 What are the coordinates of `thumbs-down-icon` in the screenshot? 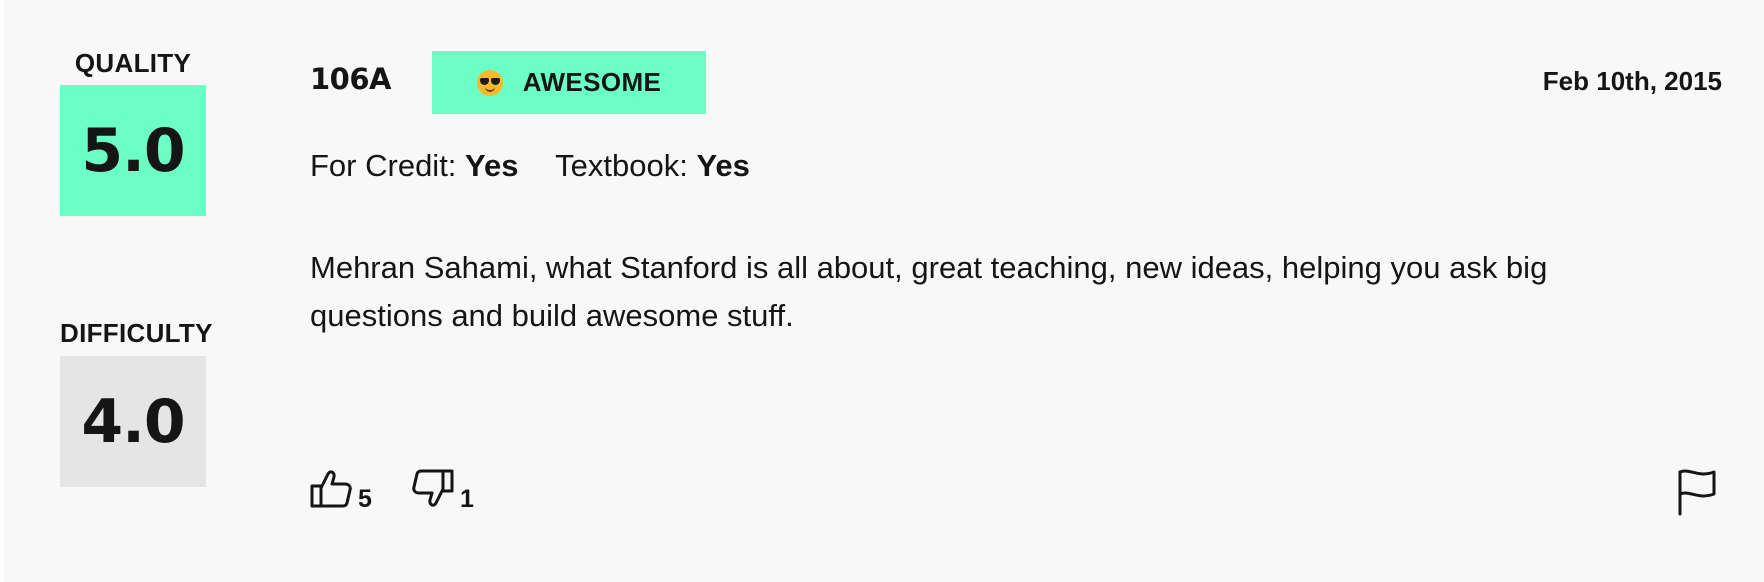 It's located at (433, 488).